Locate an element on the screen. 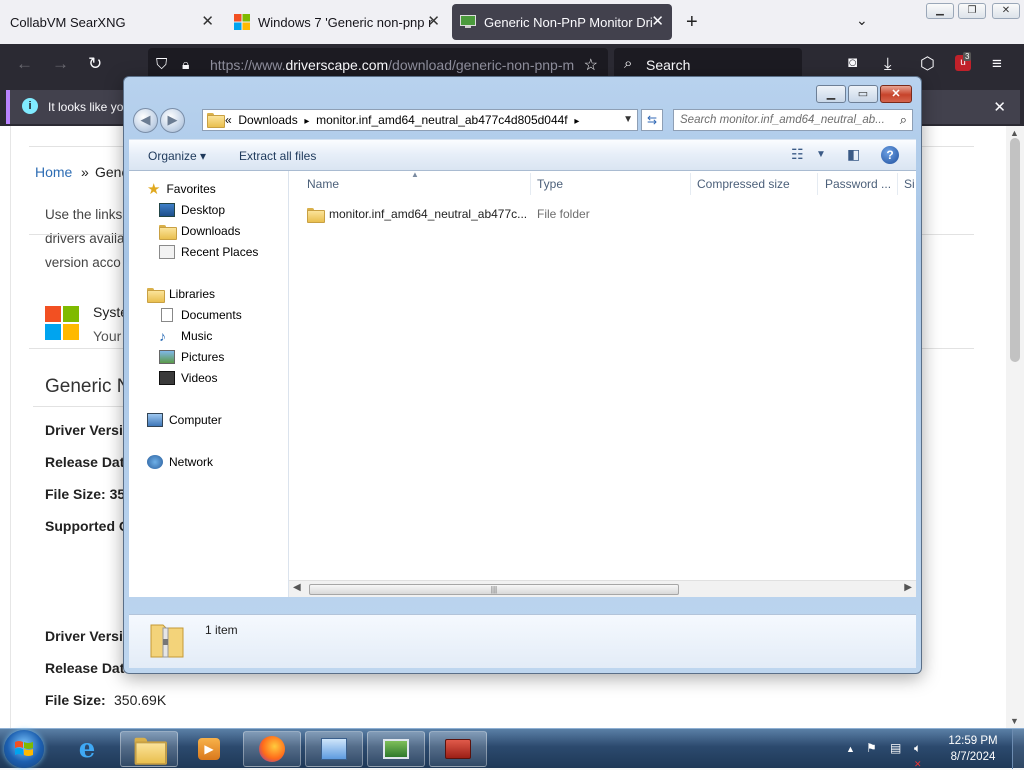  pocket-icon: ◙ is located at coordinates (852, 62).